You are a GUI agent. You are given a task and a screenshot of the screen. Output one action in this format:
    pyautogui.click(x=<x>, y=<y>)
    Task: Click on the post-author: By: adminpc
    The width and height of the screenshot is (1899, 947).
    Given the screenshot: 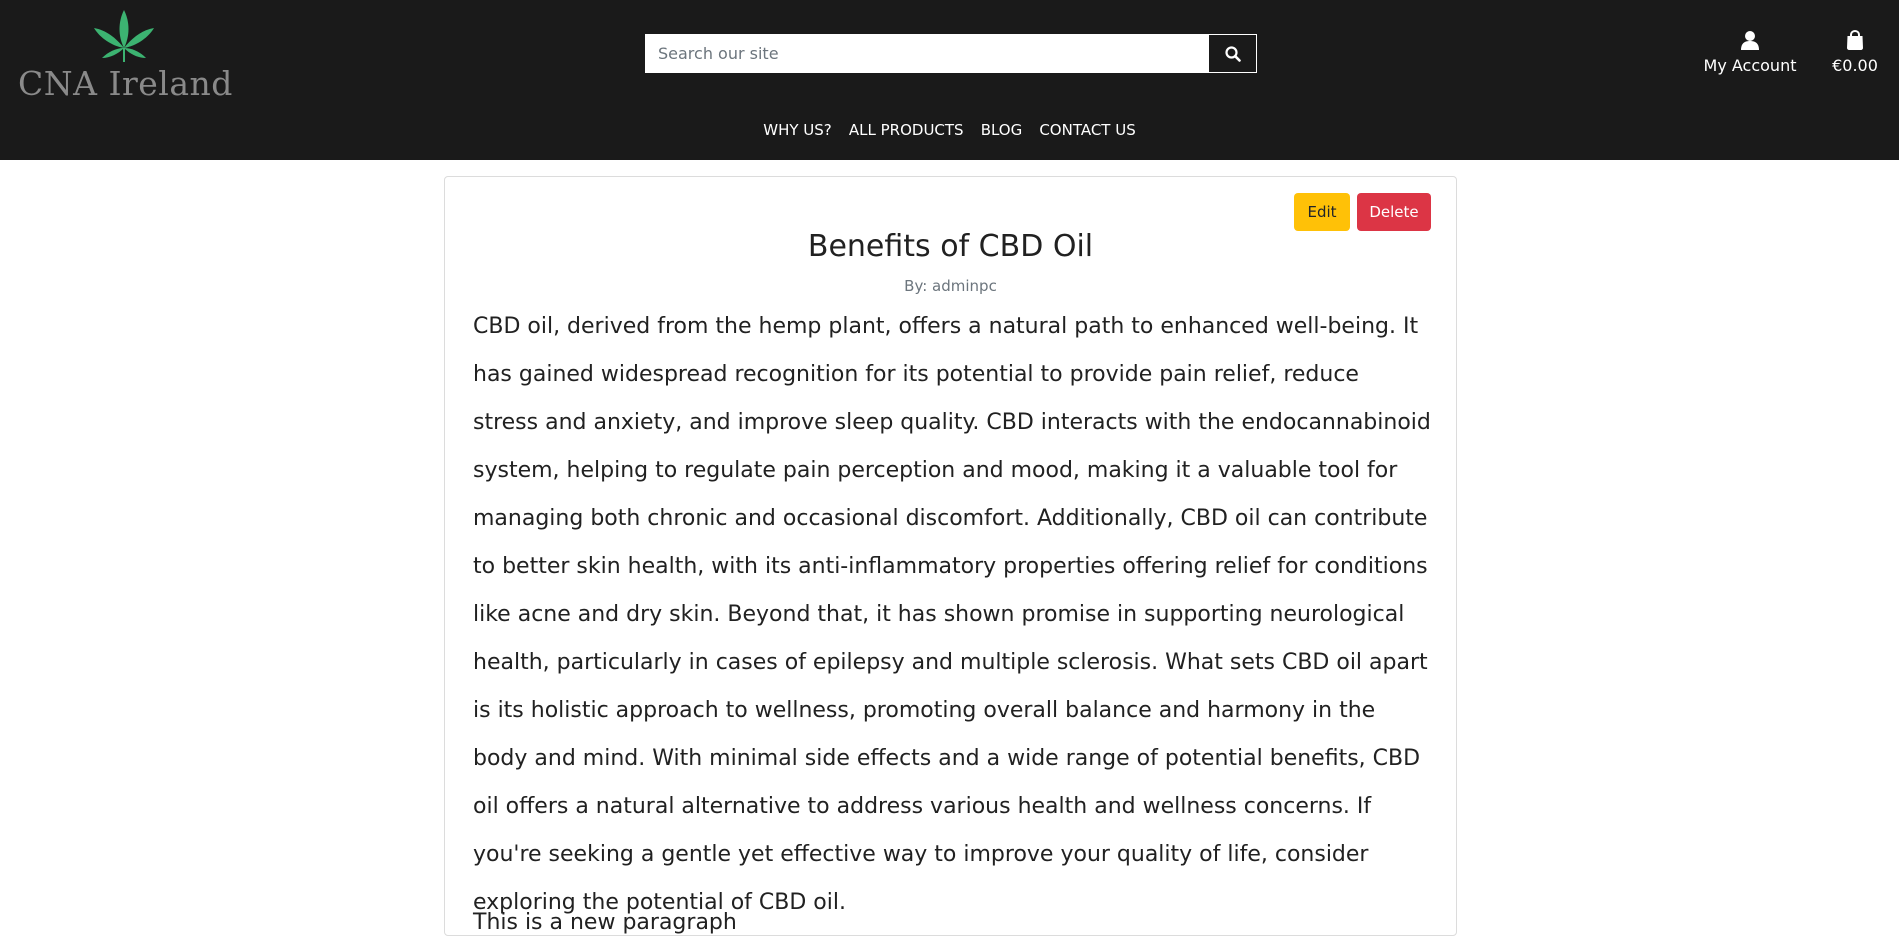 What is the action you would take?
    pyautogui.click(x=950, y=286)
    